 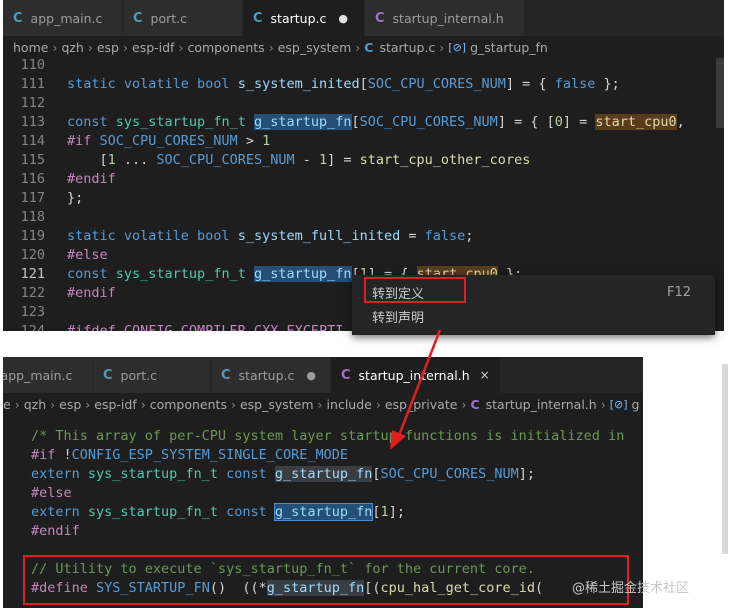 I want to click on watermark: @稀土掘金技术社区, so click(x=631, y=588).